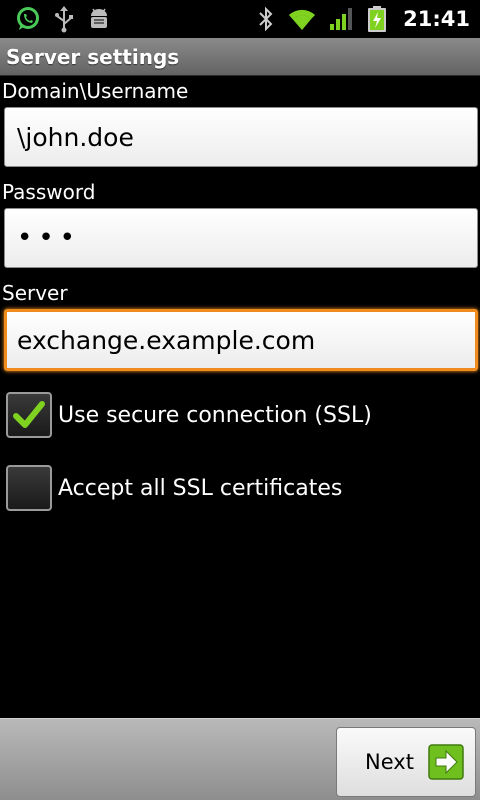 The width and height of the screenshot is (480, 800). What do you see at coordinates (266, 19) in the screenshot?
I see `bluetooth-icon` at bounding box center [266, 19].